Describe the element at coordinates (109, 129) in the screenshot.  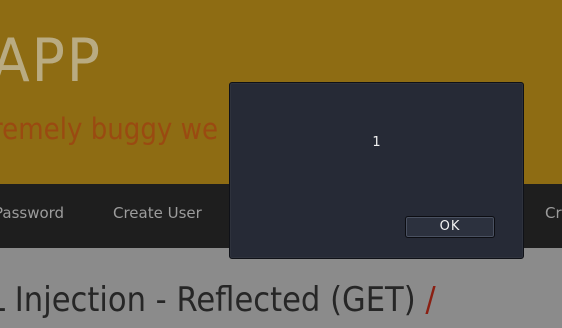
I see `app-subtitle: remely buggy we` at that location.